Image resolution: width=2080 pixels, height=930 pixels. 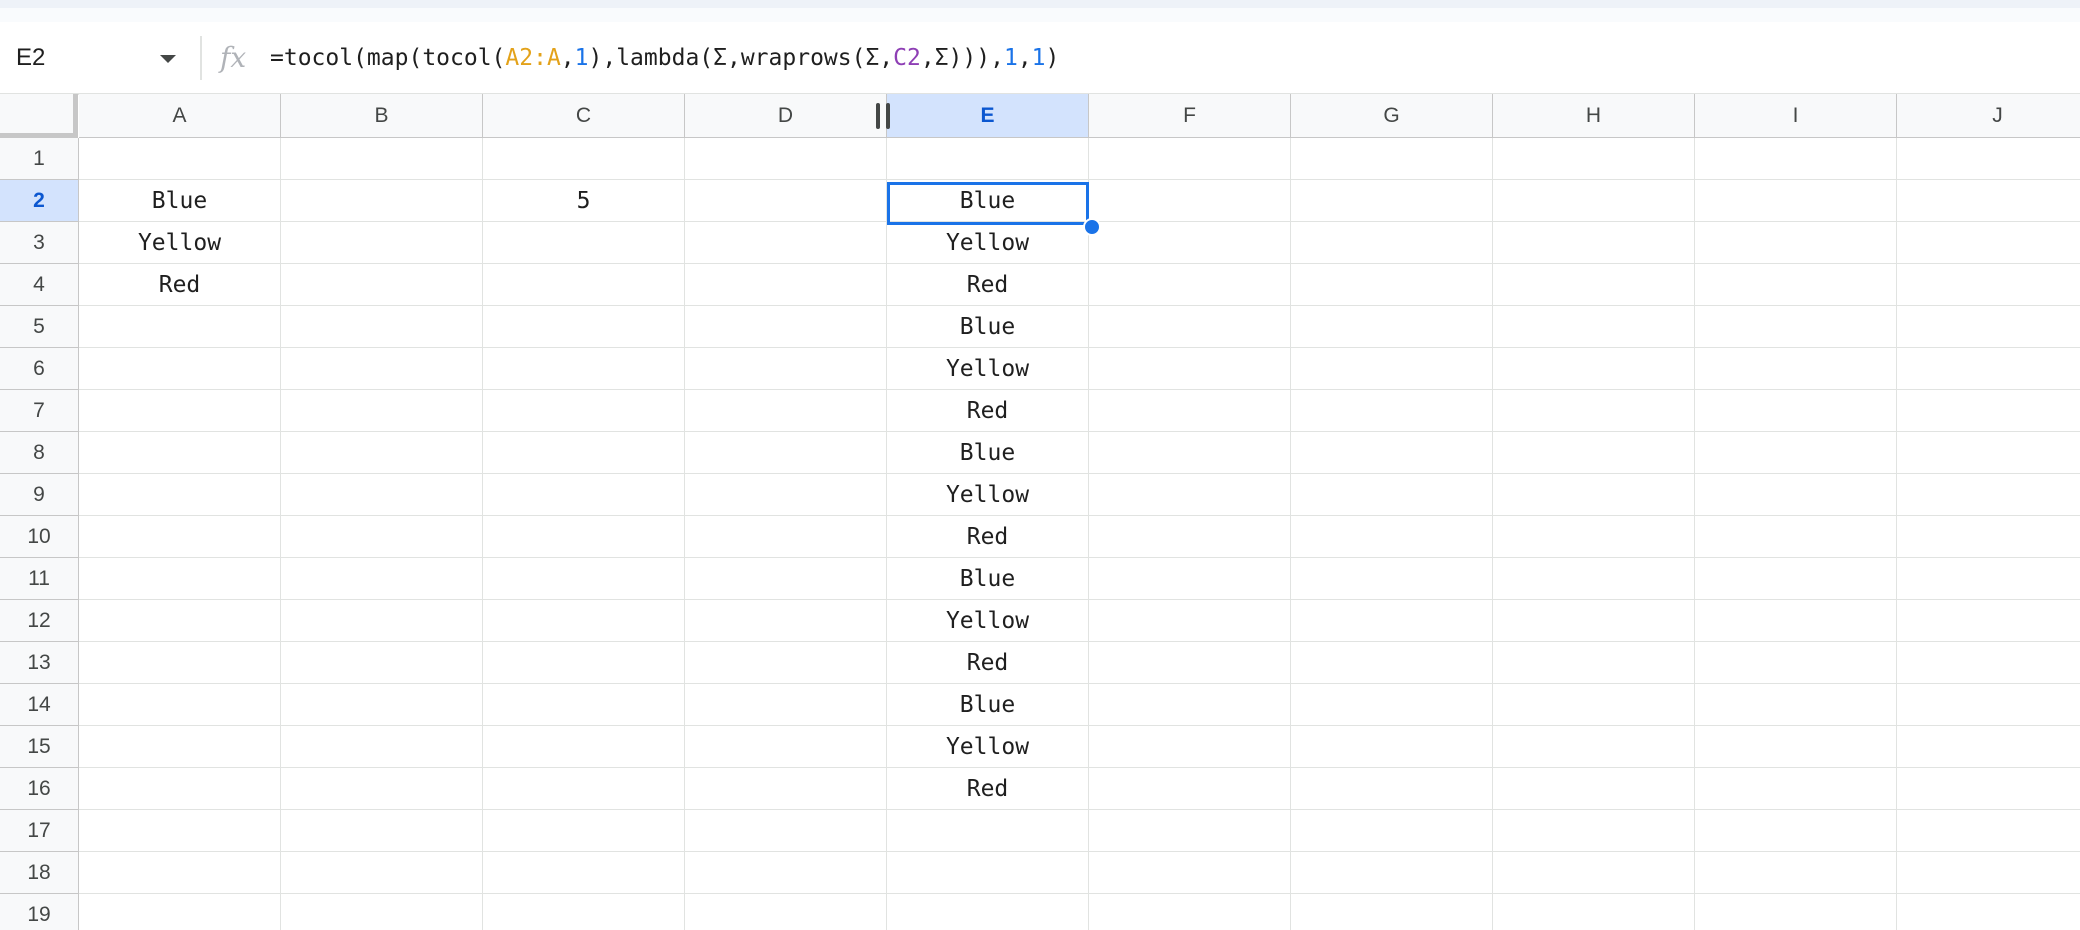 What do you see at coordinates (1796, 873) in the screenshot?
I see `cell-i18` at bounding box center [1796, 873].